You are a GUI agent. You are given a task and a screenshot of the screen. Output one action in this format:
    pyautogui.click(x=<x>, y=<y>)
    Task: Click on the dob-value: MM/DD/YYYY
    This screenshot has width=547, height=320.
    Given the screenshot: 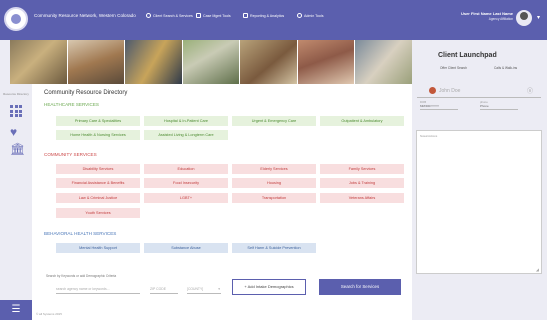 What is the action you would take?
    pyautogui.click(x=439, y=107)
    